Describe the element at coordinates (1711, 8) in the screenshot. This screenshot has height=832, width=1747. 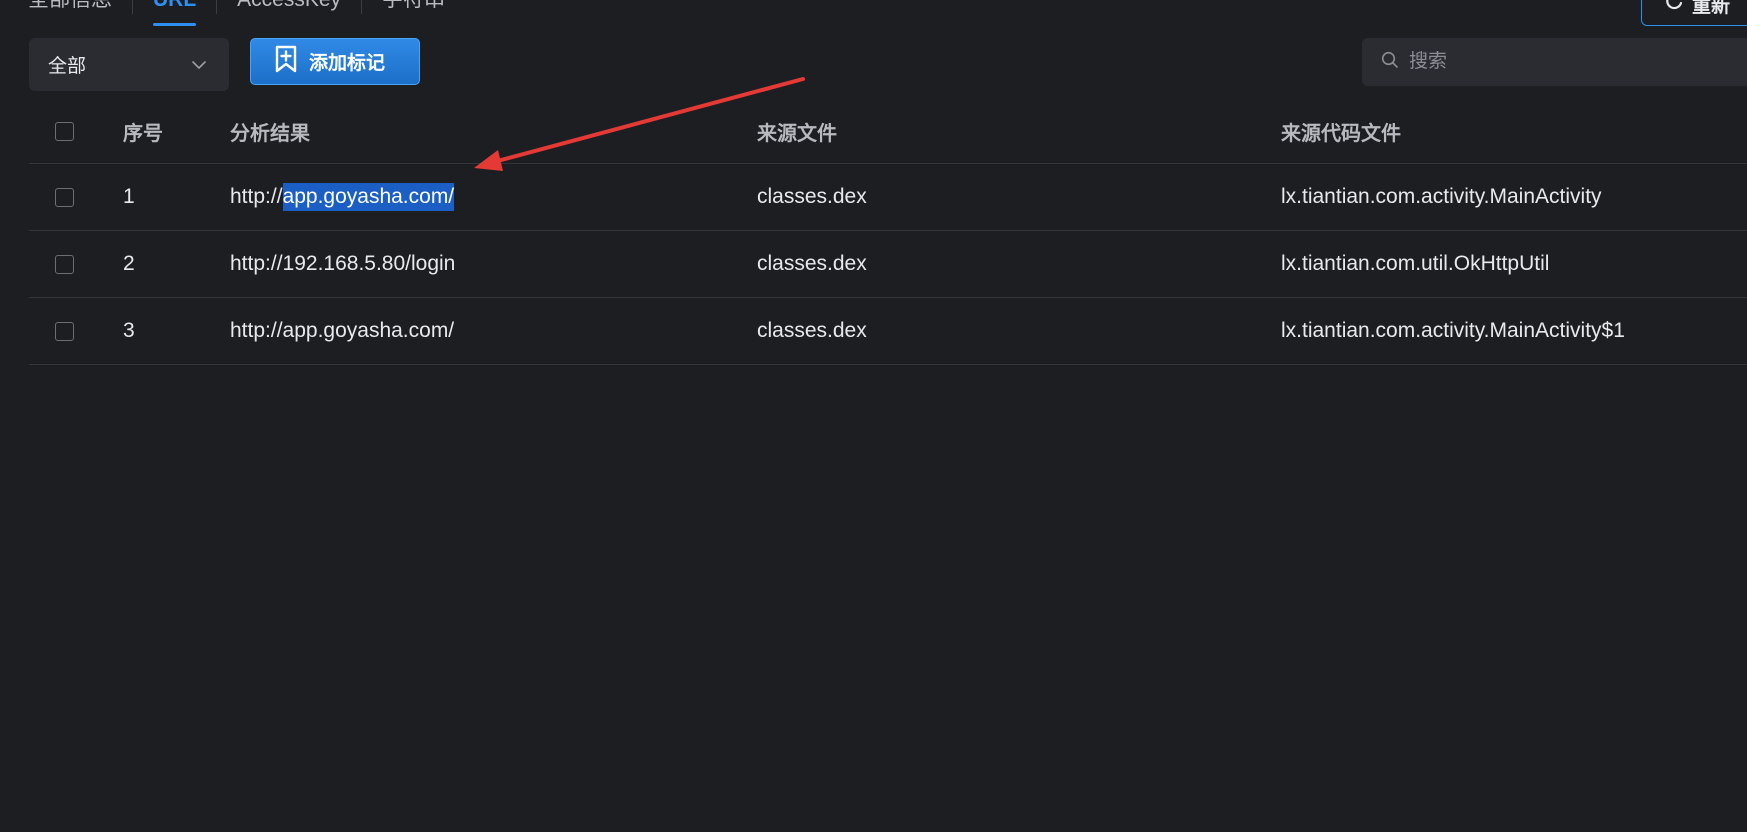
I see `refresh-label: 重新` at that location.